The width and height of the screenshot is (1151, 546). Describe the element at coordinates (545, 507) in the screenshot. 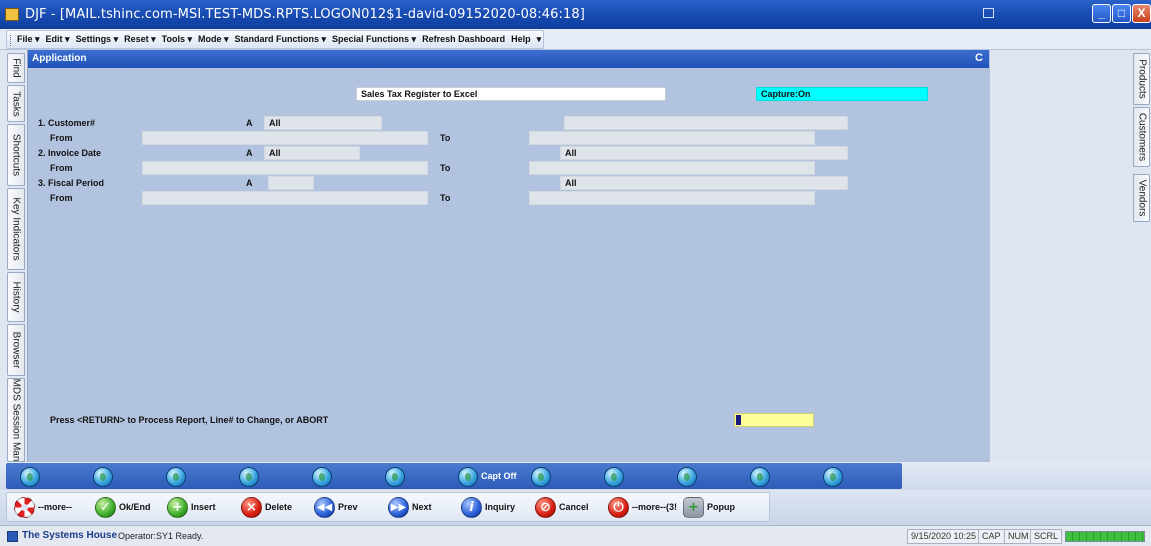

I see `no-entry-icon: ⊘` at that location.